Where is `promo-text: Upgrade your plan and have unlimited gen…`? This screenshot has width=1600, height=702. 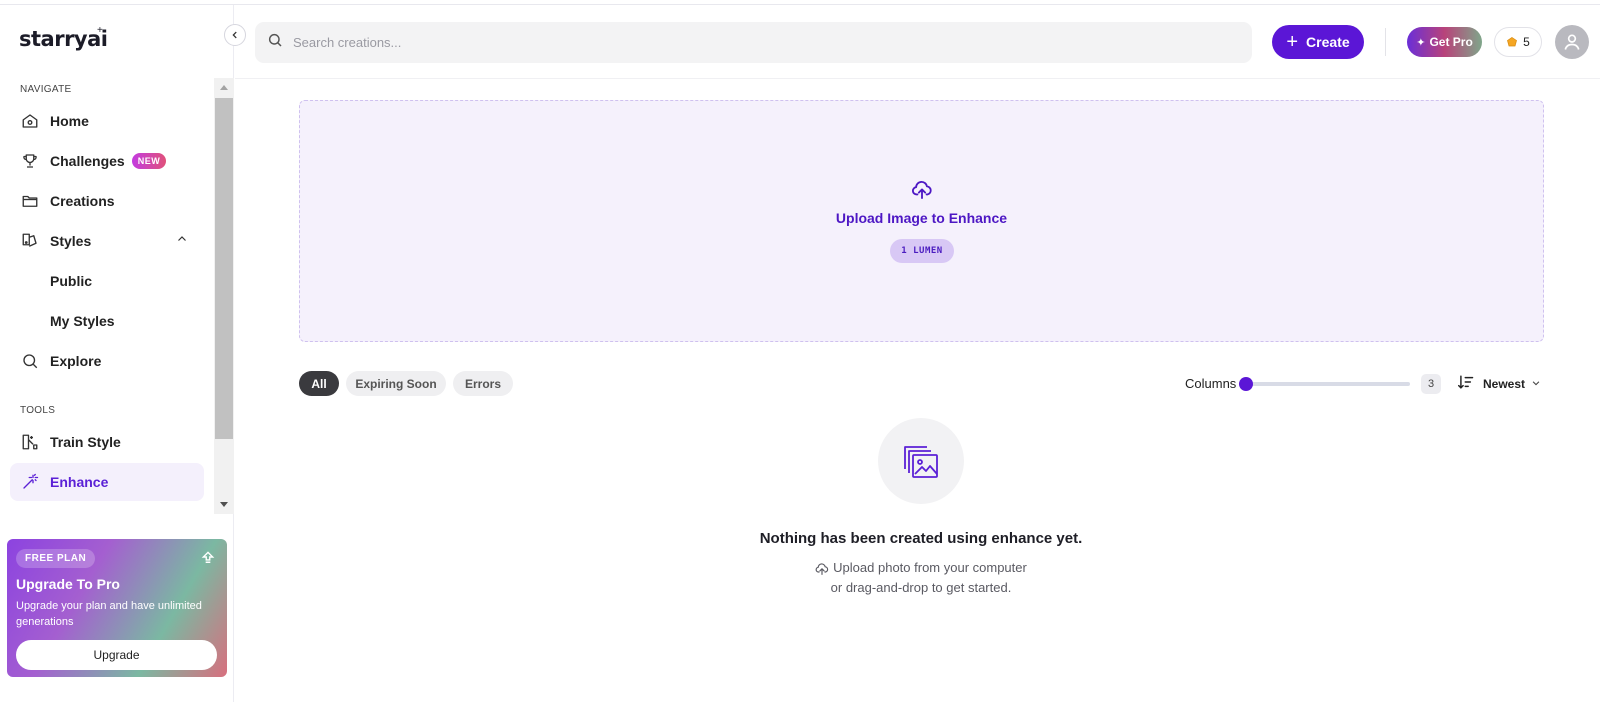 promo-text: Upgrade your plan and have unlimited gen… is located at coordinates (109, 614).